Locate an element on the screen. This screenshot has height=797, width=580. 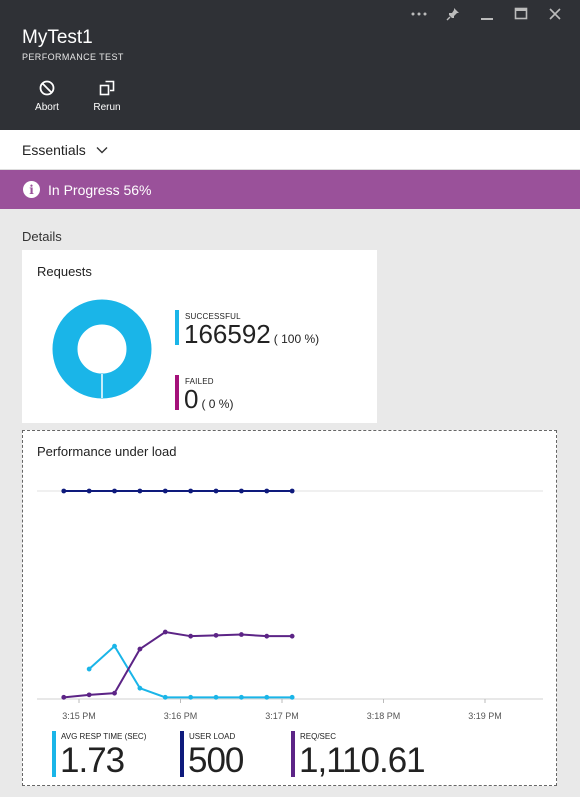
abort-button: Abort is located at coordinates (47, 95).